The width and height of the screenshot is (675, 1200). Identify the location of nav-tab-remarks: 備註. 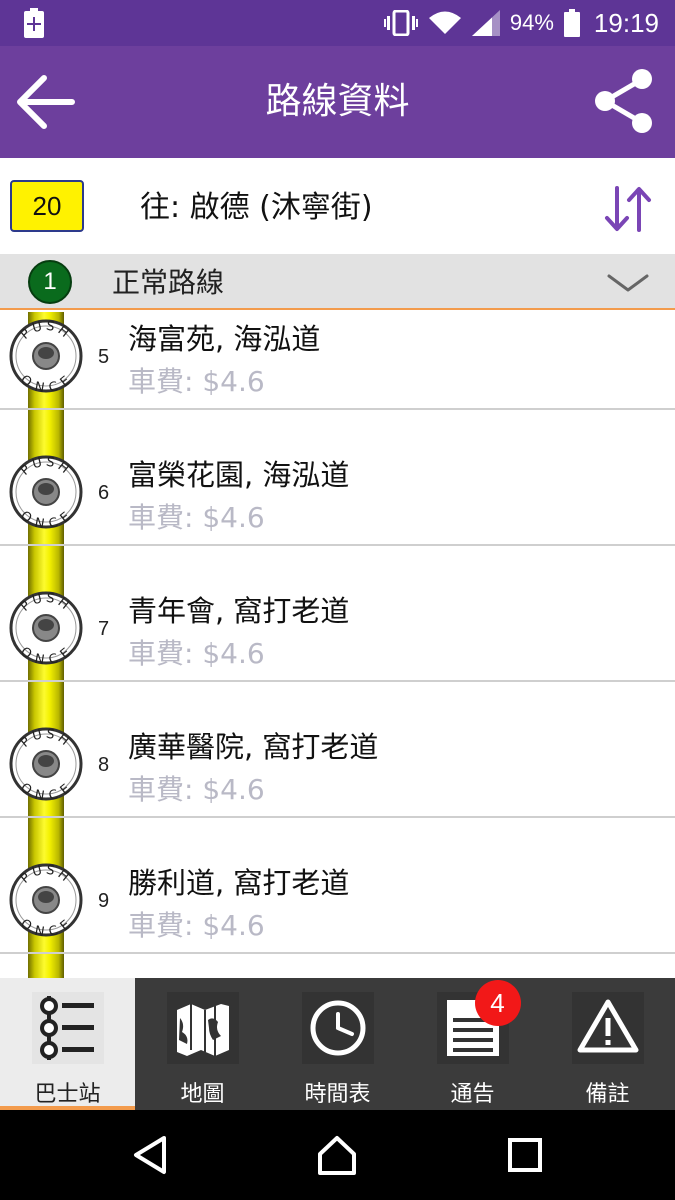
(607, 1044).